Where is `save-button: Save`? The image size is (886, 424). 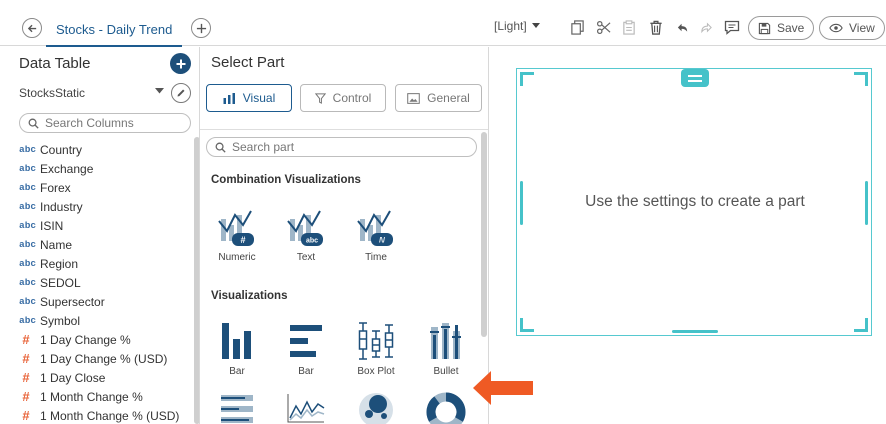 save-button: Save is located at coordinates (781, 28).